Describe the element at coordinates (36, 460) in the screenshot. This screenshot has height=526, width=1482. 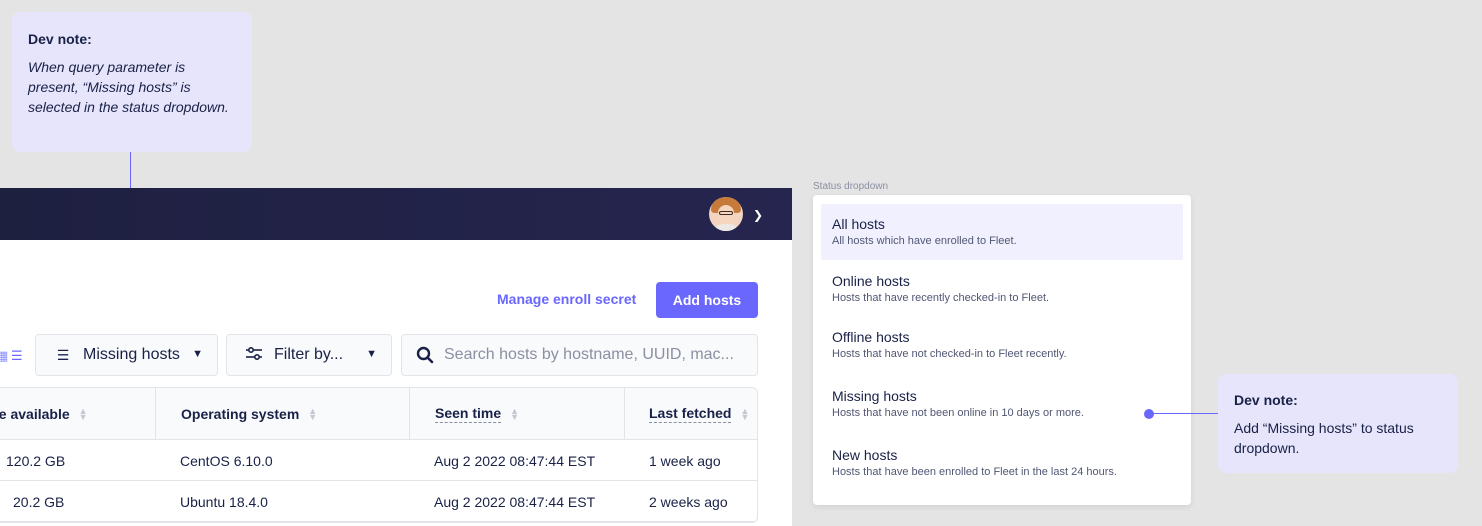
I see `cell-disk-space: 120.2 GB` at that location.